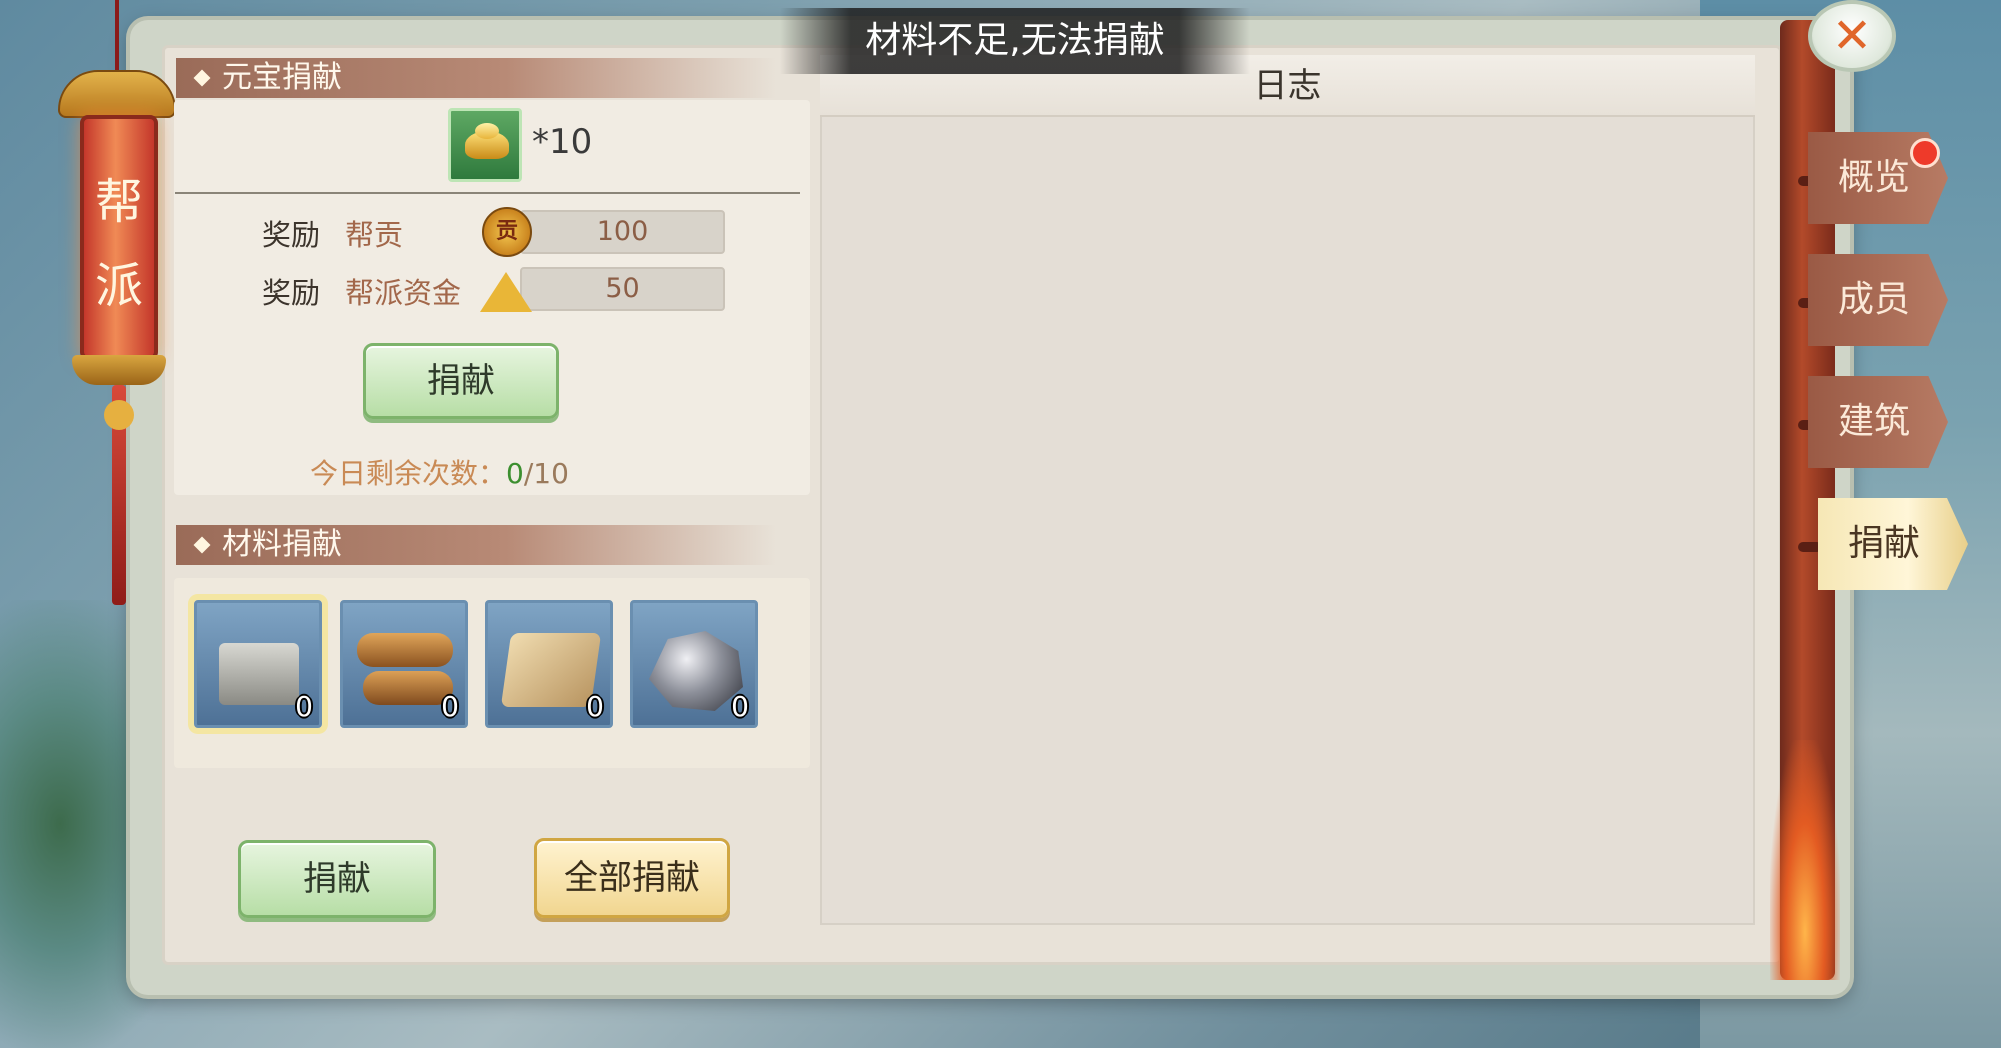 The image size is (2001, 1048). Describe the element at coordinates (507, 232) in the screenshot. I see `guild-contribution-coin-icon: 贡` at that location.